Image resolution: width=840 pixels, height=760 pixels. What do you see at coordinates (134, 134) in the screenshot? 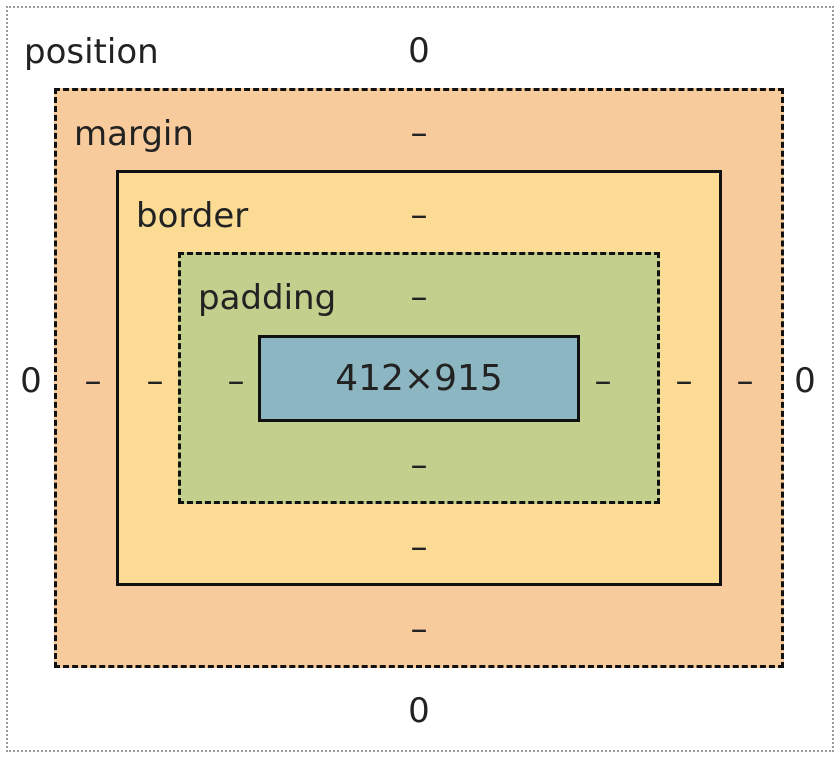
I see `margin-label: margin` at bounding box center [134, 134].